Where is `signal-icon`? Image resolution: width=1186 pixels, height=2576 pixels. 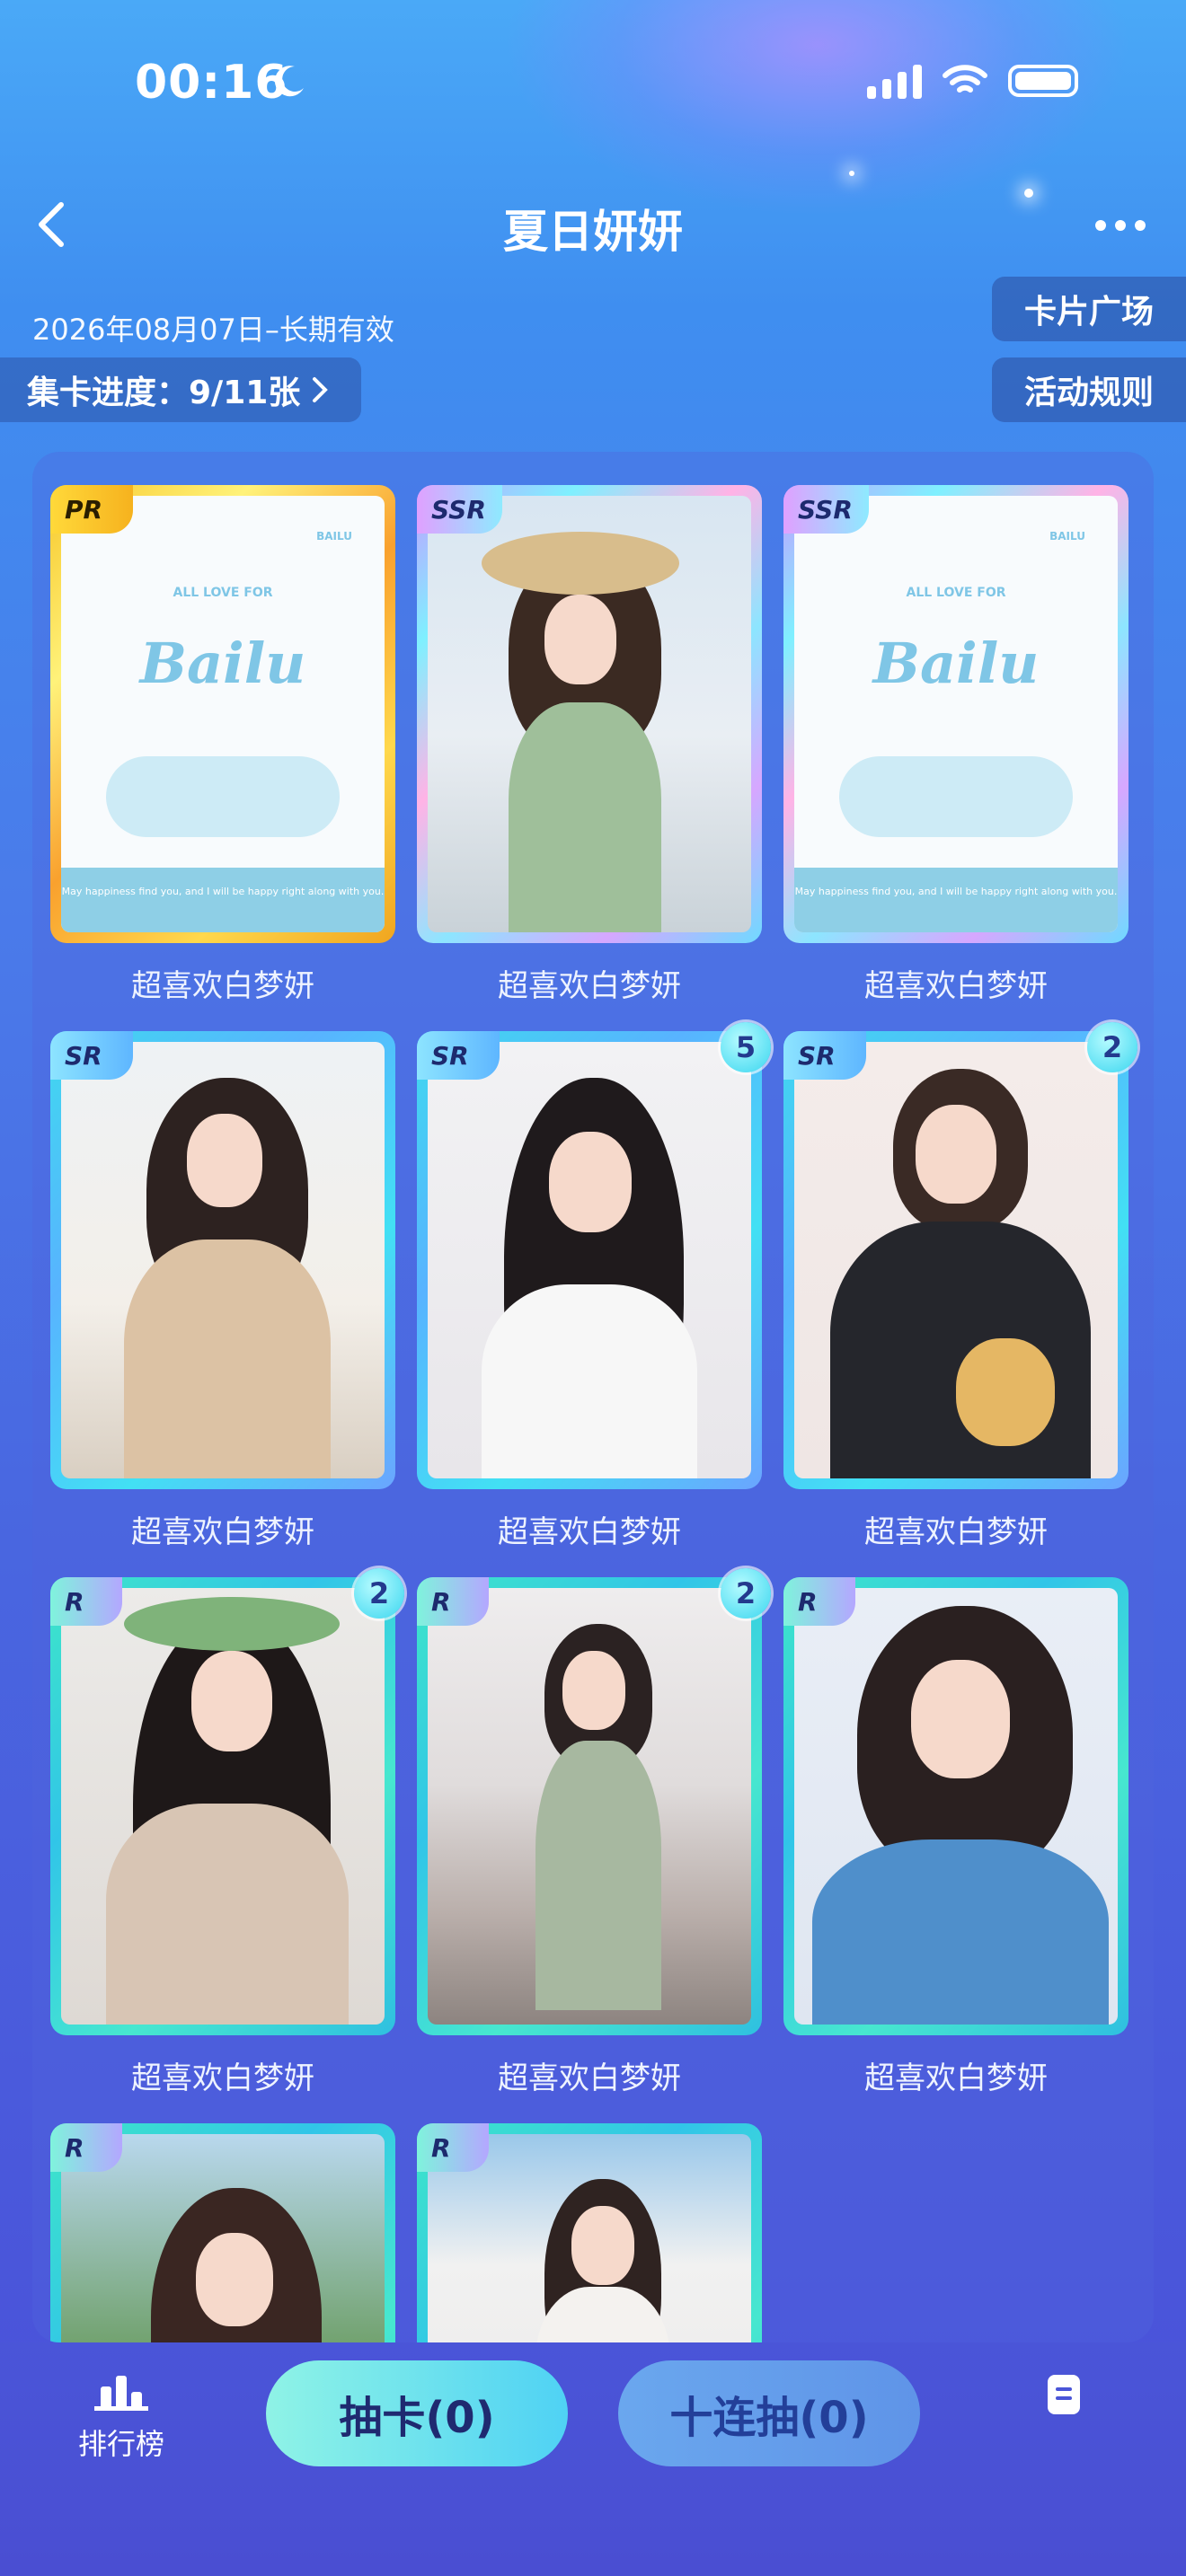 signal-icon is located at coordinates (894, 81).